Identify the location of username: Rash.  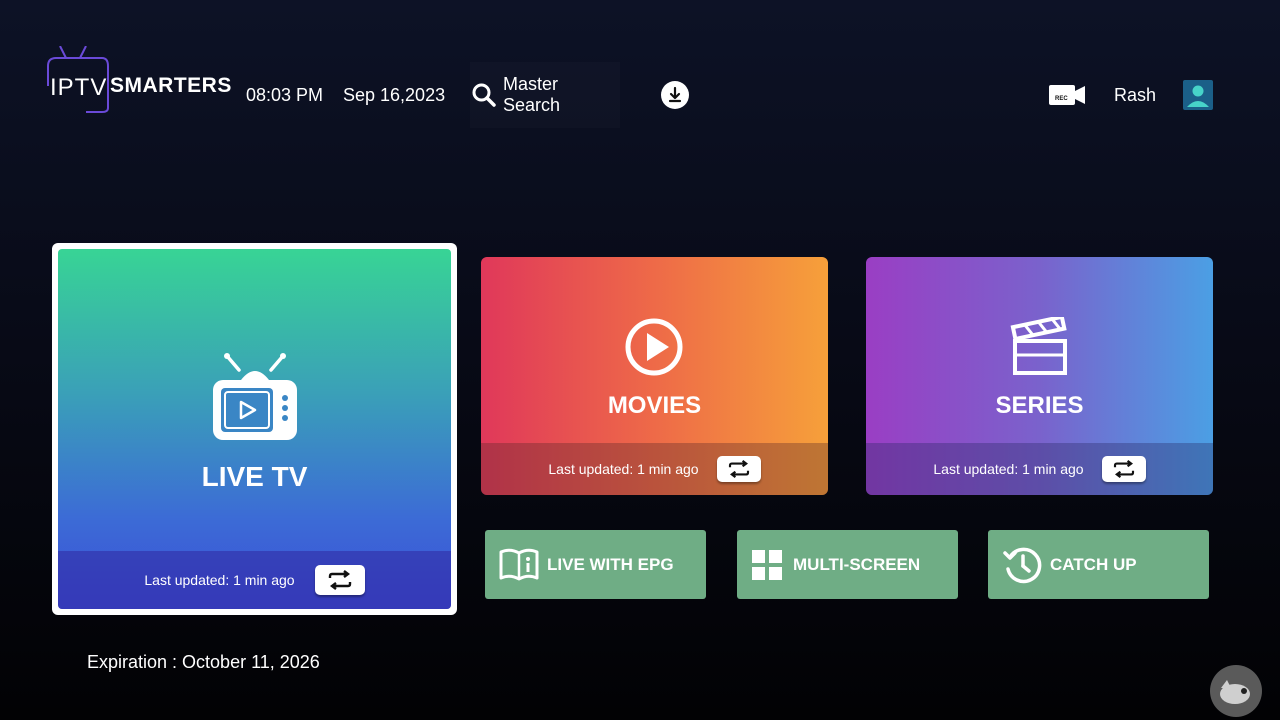
(1135, 95).